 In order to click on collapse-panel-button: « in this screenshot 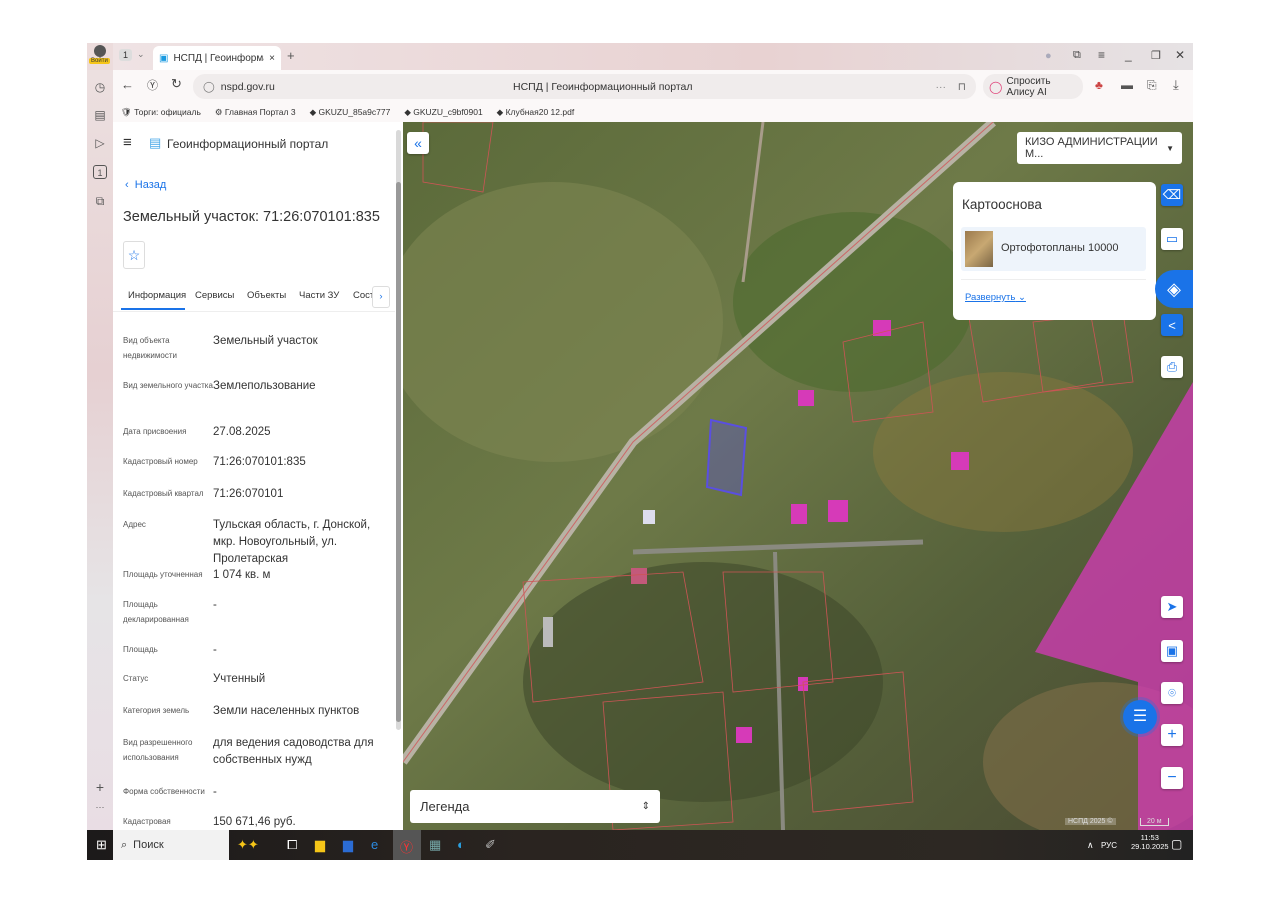, I will do `click(418, 143)`.